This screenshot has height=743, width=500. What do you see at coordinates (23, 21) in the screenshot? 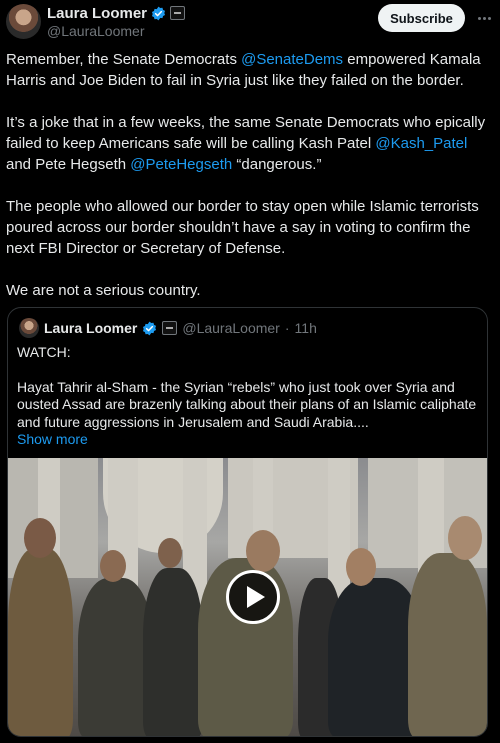
I see `author-avatar` at bounding box center [23, 21].